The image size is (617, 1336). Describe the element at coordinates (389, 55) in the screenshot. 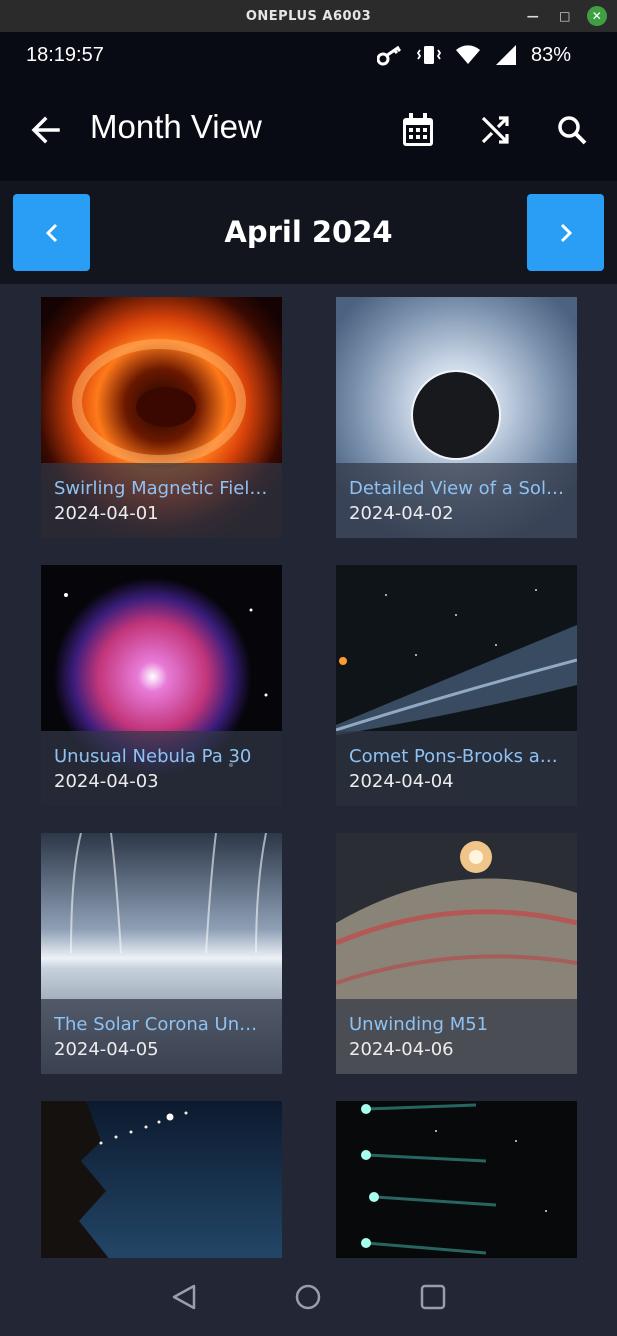

I see `key-icon` at that location.